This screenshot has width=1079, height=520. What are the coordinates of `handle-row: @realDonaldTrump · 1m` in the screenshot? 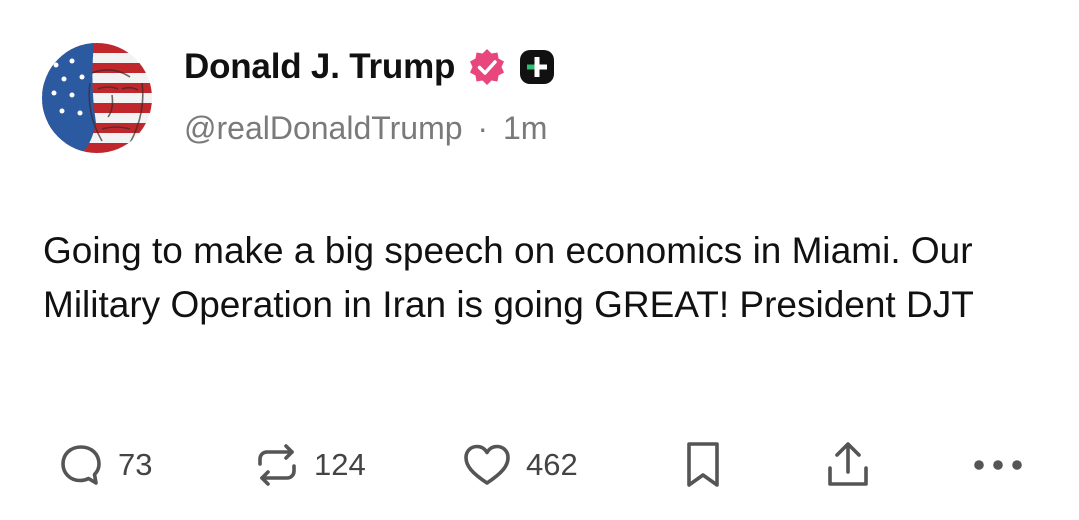 It's located at (365, 128).